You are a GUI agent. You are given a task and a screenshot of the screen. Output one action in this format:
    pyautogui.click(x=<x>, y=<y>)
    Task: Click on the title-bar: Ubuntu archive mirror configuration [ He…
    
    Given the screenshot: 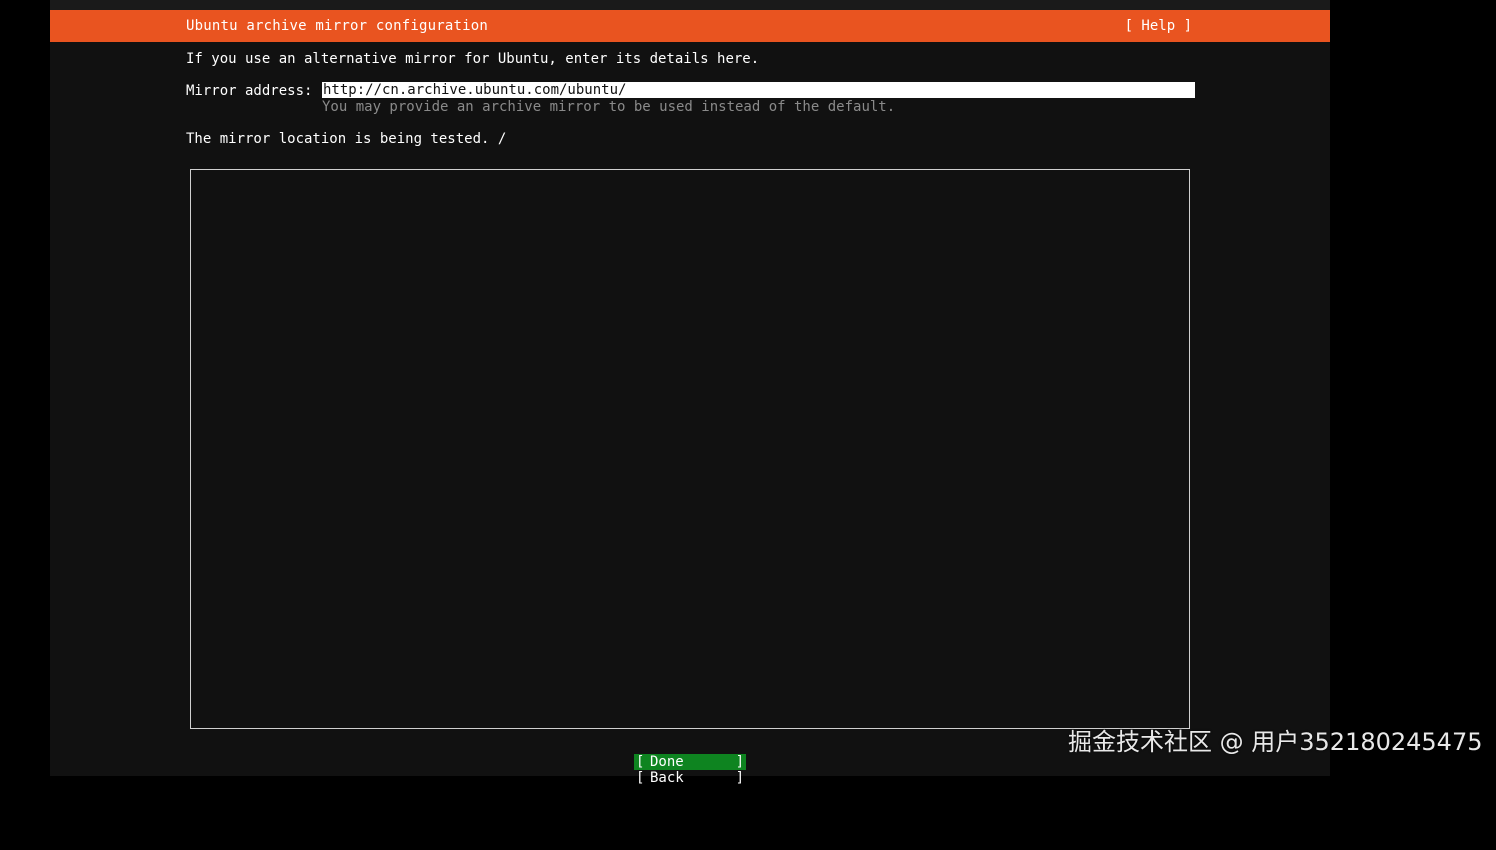 What is the action you would take?
    pyautogui.click(x=690, y=26)
    